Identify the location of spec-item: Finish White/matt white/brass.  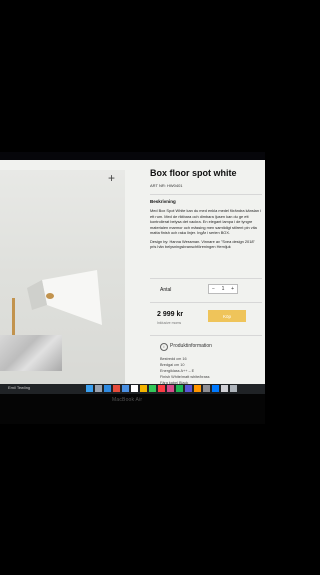
(185, 377).